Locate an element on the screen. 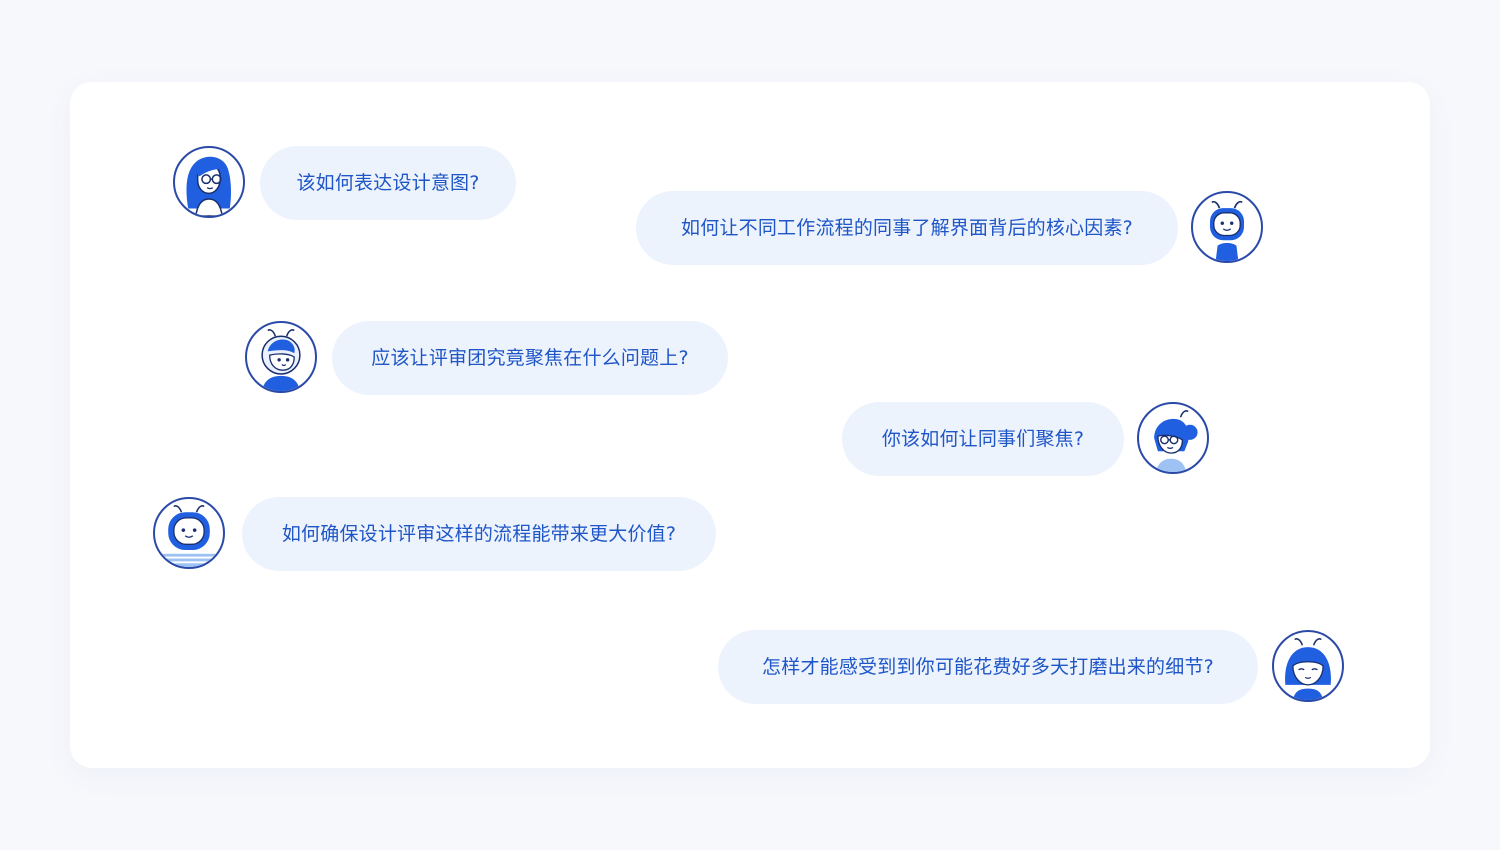 Image resolution: width=1500 pixels, height=850 pixels. robot-antenna-avatar is located at coordinates (1227, 227).